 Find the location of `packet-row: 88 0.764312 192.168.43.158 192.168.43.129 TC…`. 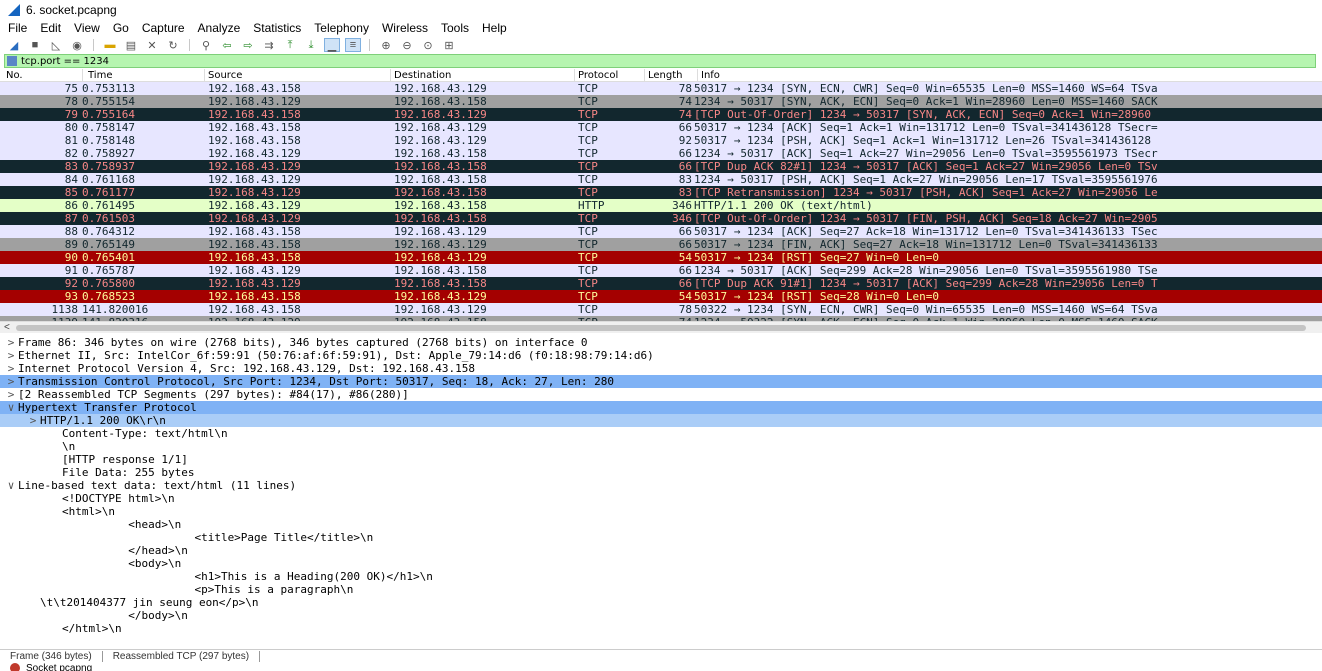

packet-row: 88 0.764312 192.168.43.158 192.168.43.129 TC… is located at coordinates (661, 231).